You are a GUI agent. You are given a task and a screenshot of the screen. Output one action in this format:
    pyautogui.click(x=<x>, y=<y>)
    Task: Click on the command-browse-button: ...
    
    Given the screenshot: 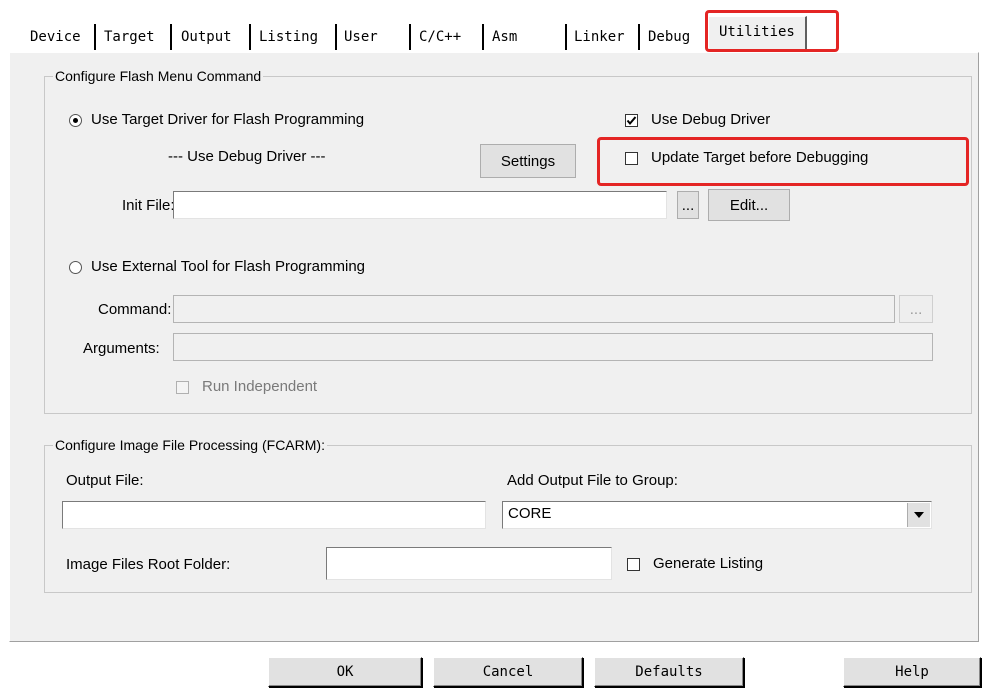 What is the action you would take?
    pyautogui.click(x=916, y=309)
    